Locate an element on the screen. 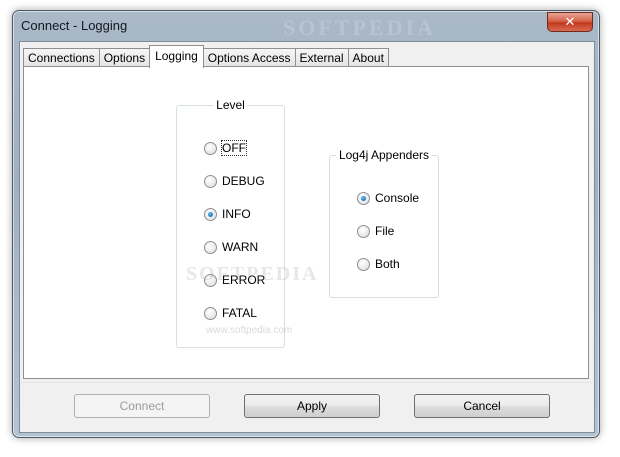  level-warn-label: WARN is located at coordinates (240, 247).